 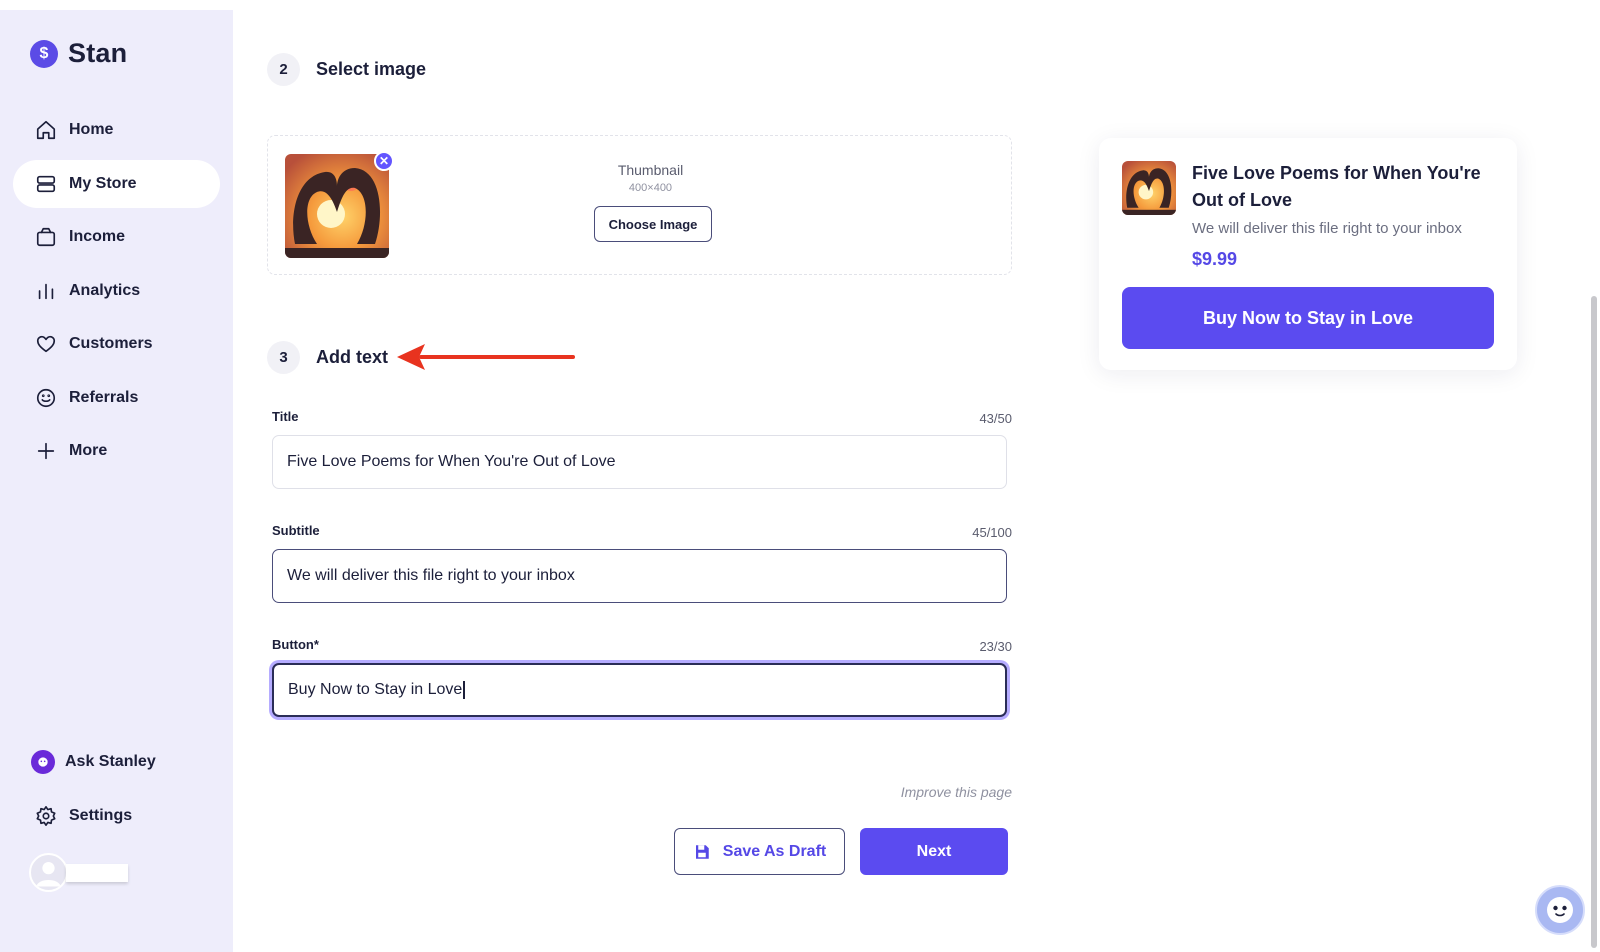 I want to click on sidebar-item-label: Analytics, so click(x=105, y=290).